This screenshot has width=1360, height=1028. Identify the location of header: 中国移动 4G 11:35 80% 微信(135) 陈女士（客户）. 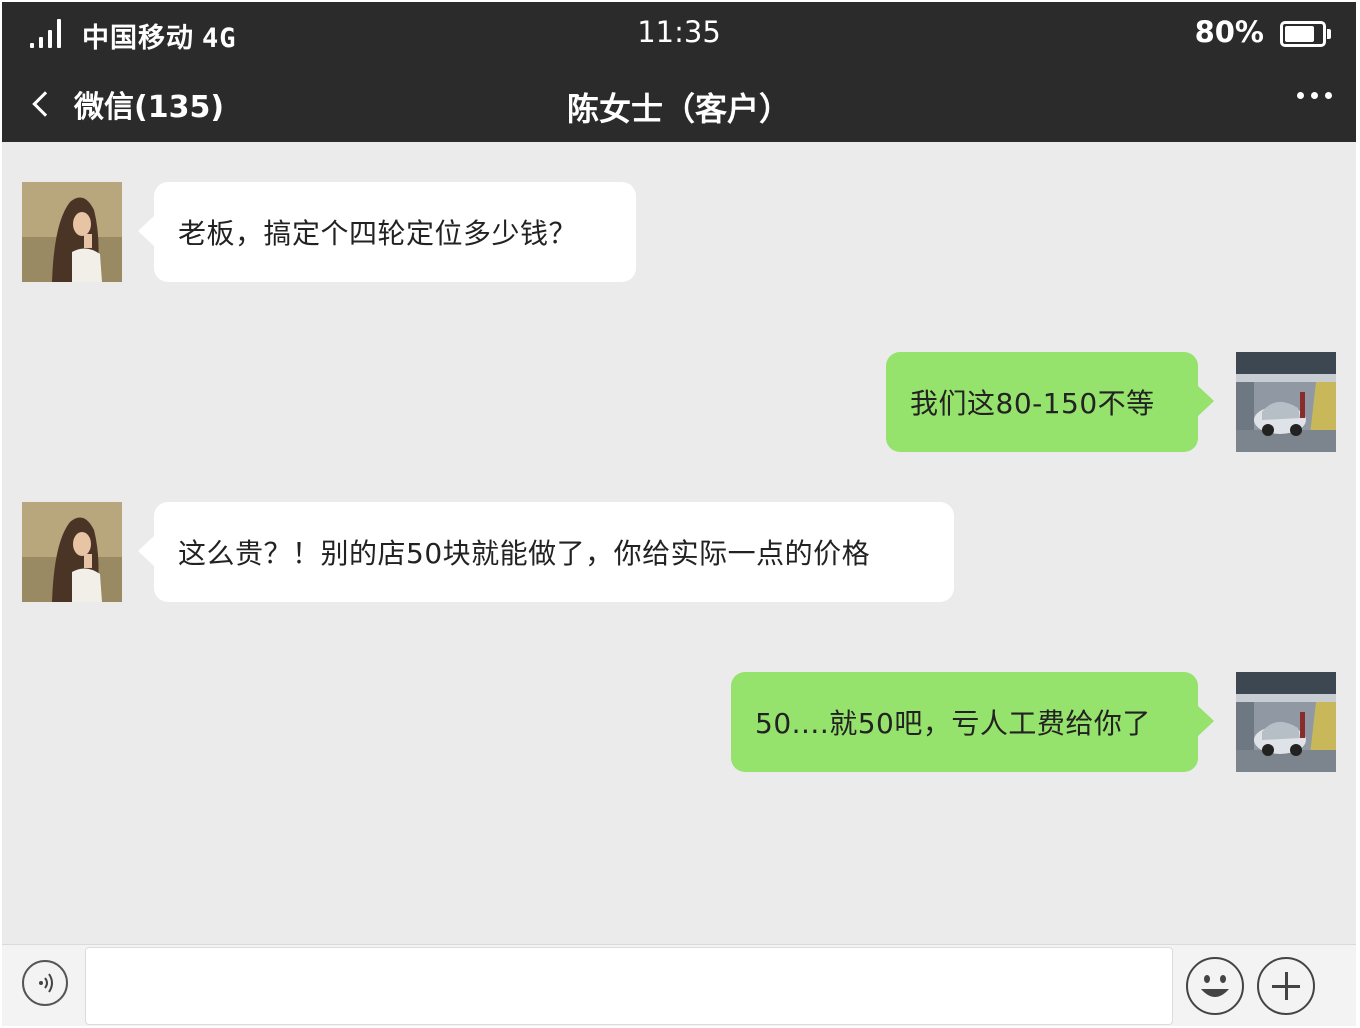
(679, 72).